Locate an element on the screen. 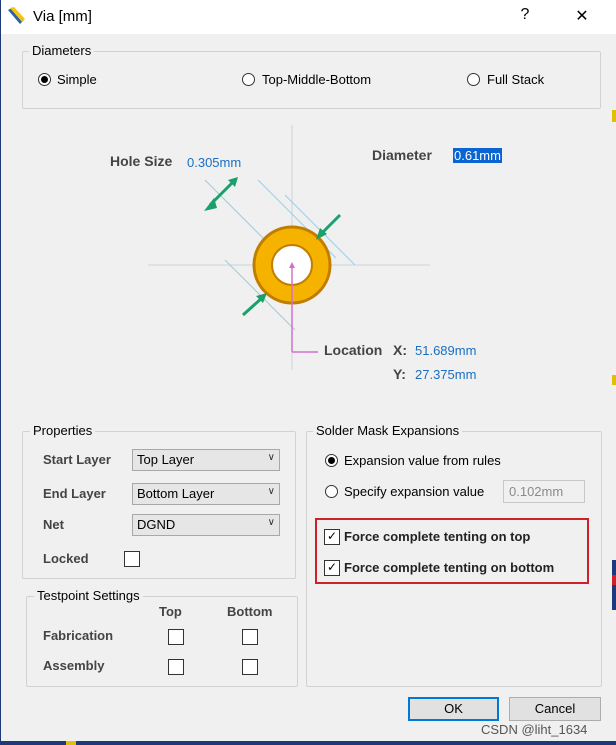 Image resolution: width=616 pixels, height=745 pixels. assembly-bottom-checkbox is located at coordinates (250, 667).